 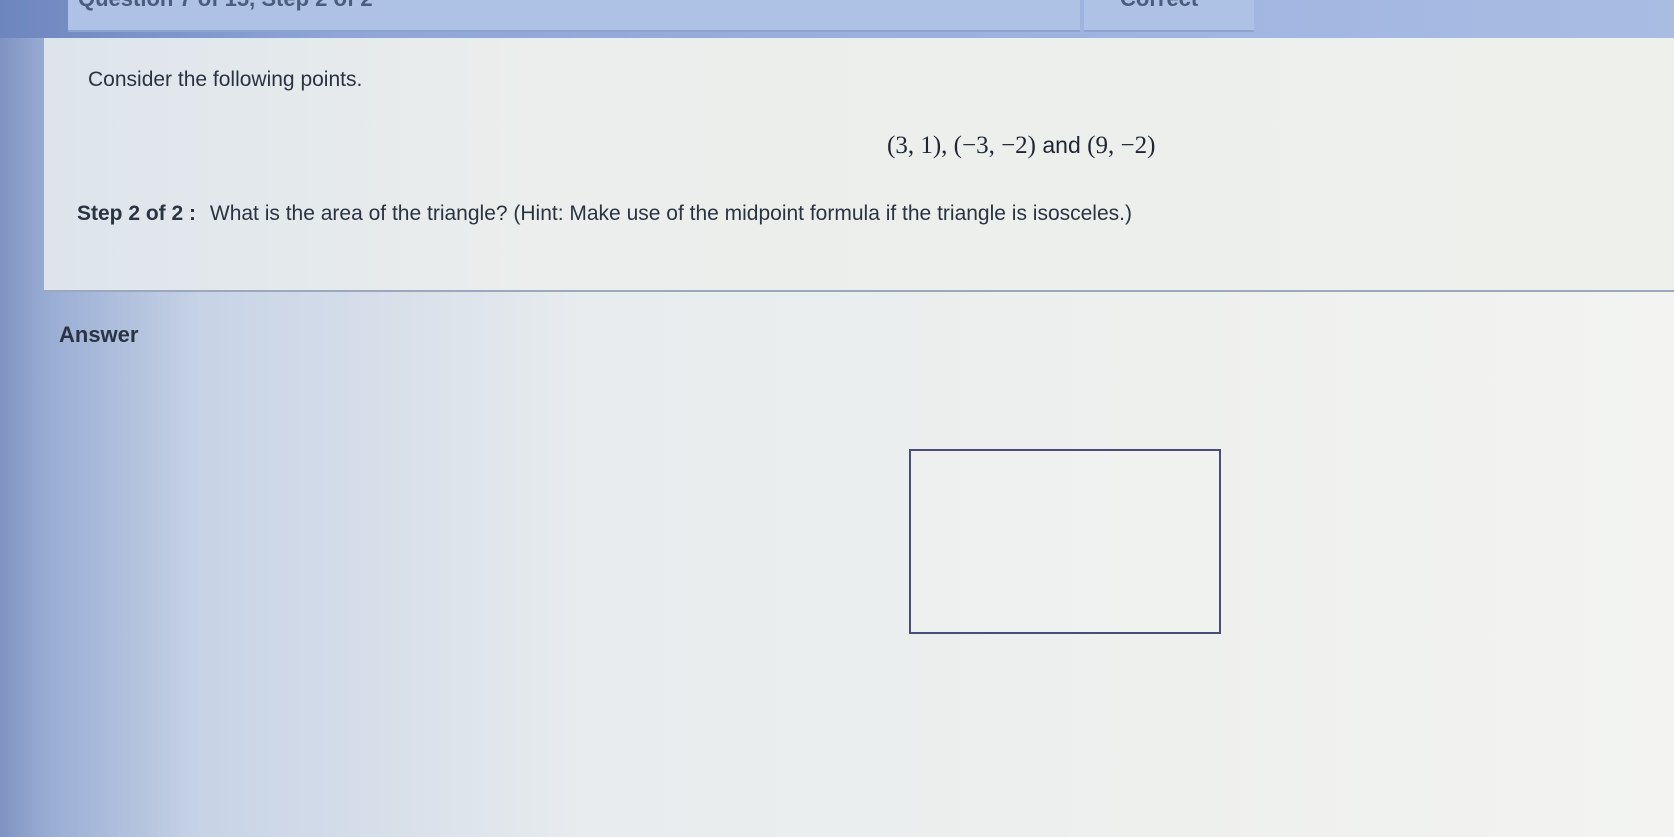 I want to click on points-expression: (3, 1), (−3, −2) and (9, −2), so click(x=1021, y=146).